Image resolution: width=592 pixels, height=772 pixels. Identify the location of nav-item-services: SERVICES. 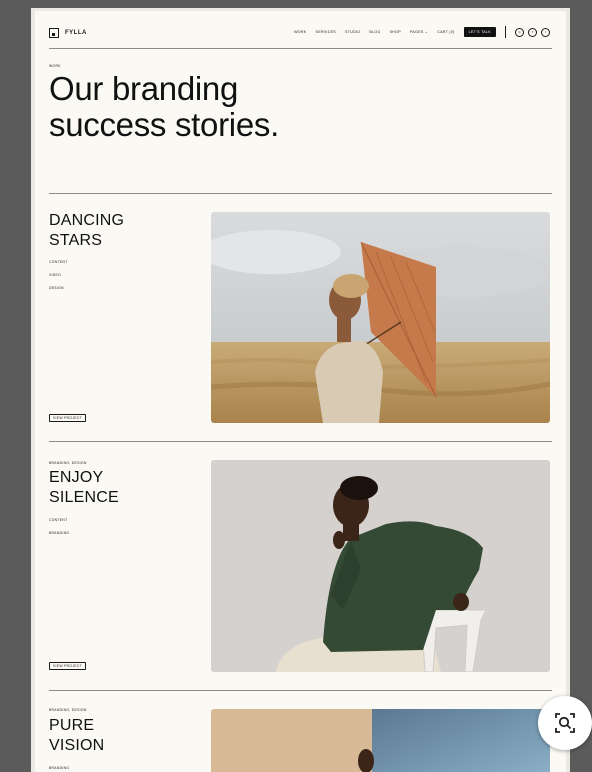
(326, 32).